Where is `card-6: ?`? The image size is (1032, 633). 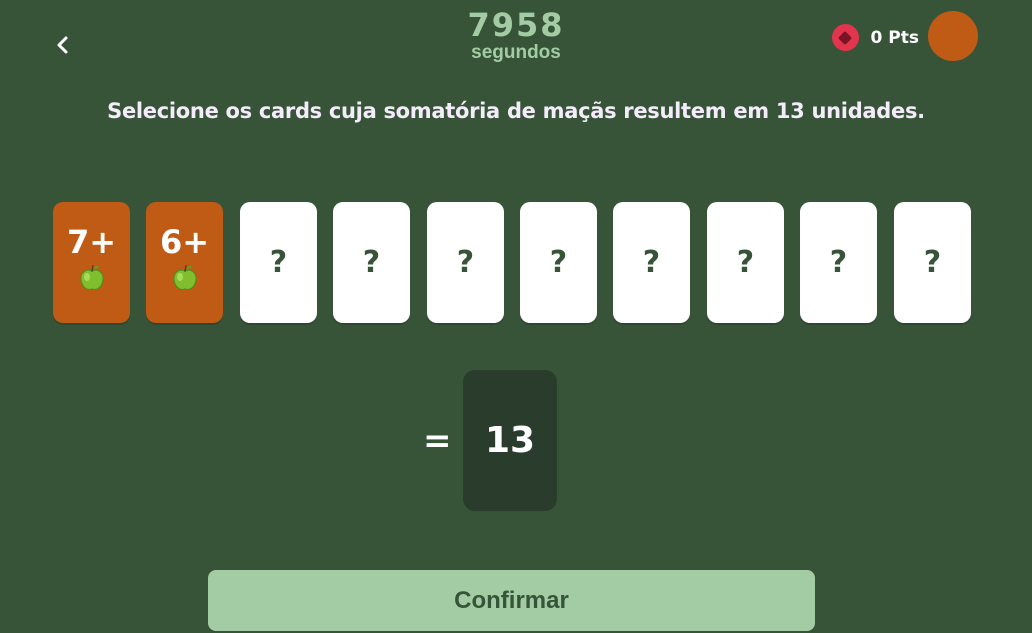
card-6: ? is located at coordinates (558, 262).